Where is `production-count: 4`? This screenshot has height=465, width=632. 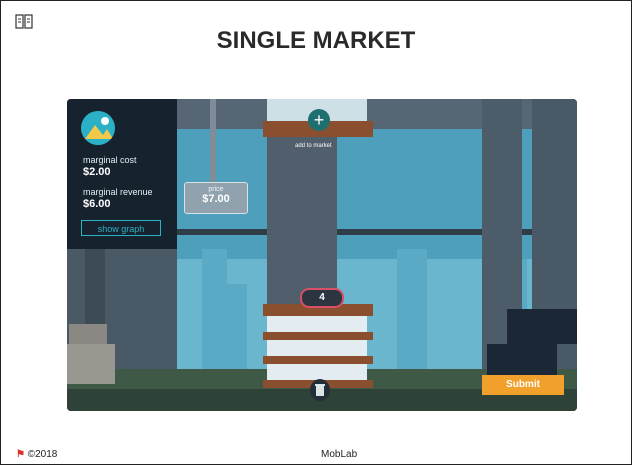 production-count: 4 is located at coordinates (322, 298).